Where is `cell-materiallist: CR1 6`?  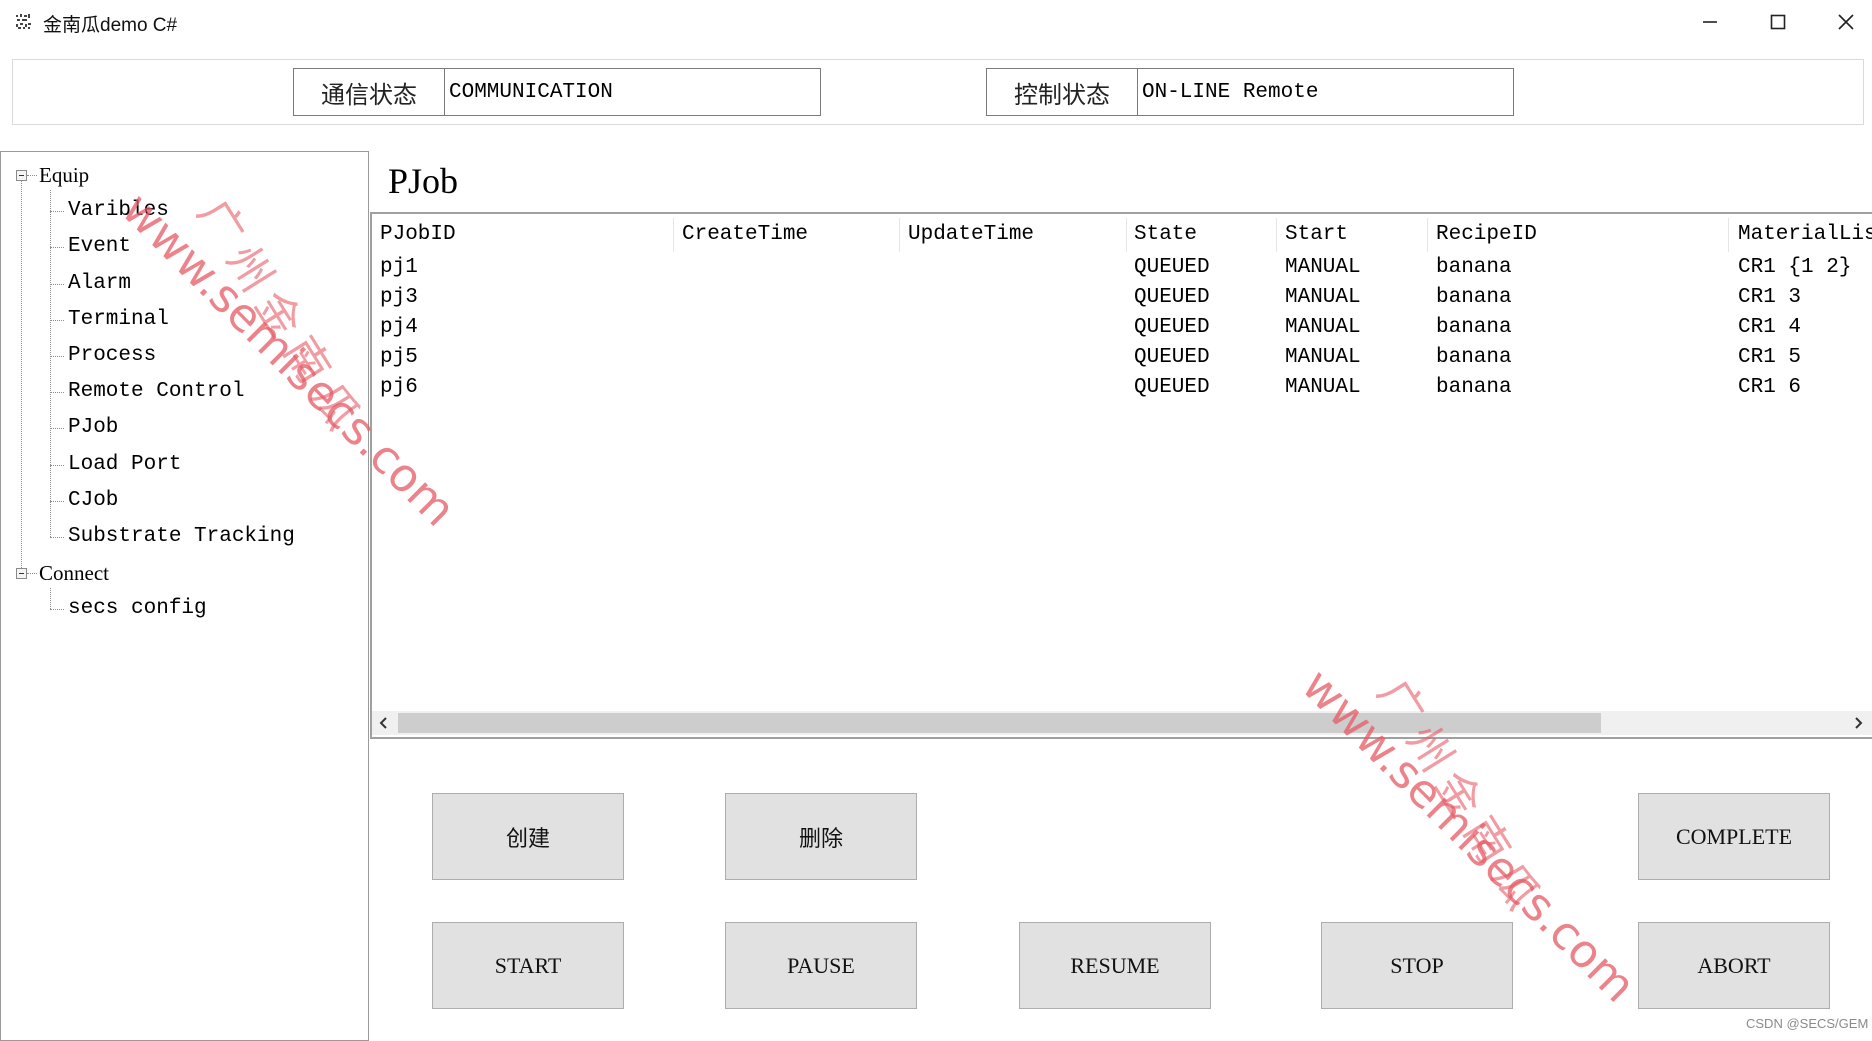
cell-materiallist: CR1 6 is located at coordinates (1770, 387).